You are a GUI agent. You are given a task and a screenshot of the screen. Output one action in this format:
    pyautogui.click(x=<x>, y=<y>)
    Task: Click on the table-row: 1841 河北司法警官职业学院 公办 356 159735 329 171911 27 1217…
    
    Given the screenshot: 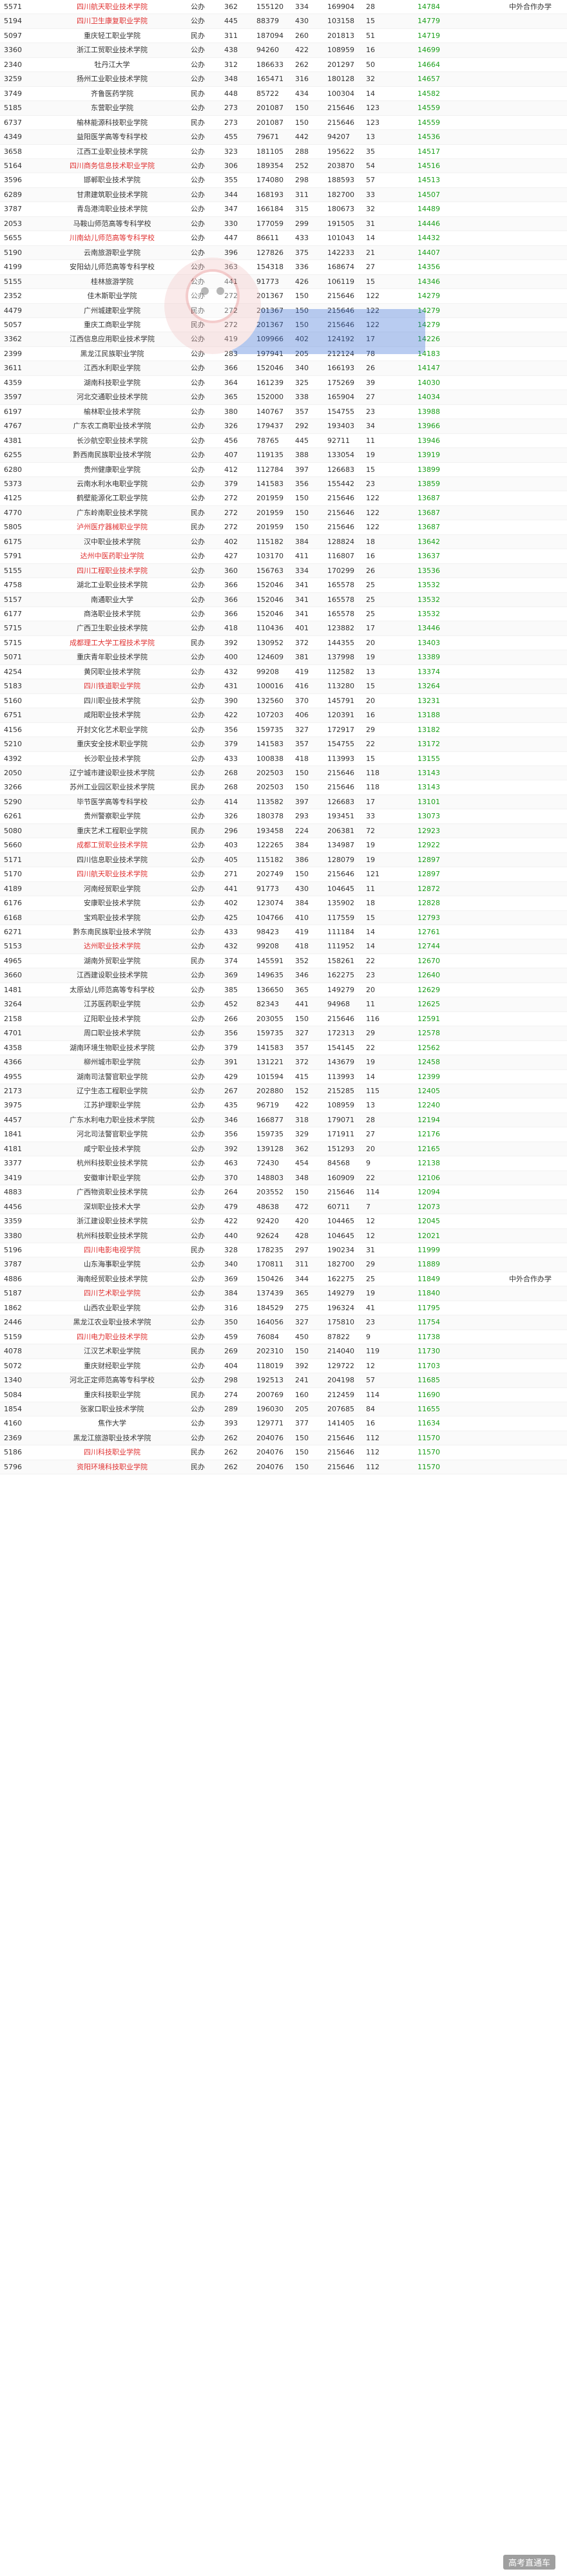 What is the action you would take?
    pyautogui.click(x=283, y=1134)
    